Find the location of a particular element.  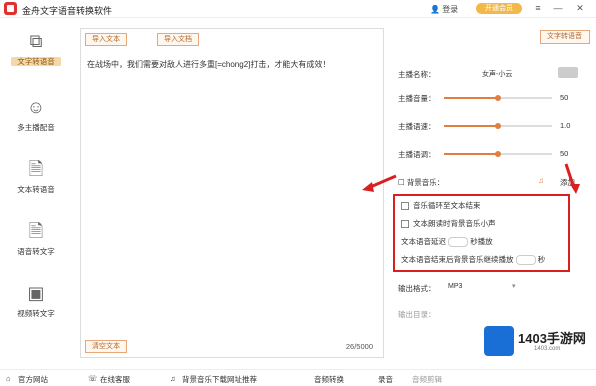

title-bar: 金舟文字语音转换软件 👤 登录 开通会员 ≡ — ✕ is located at coordinates (298, 9).